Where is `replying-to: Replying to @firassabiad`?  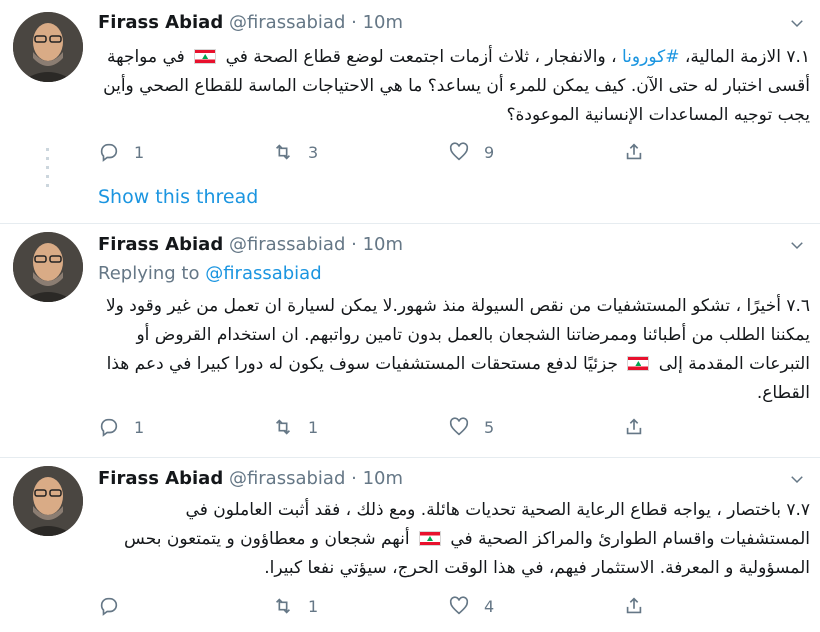 replying-to: Replying to @firassabiad is located at coordinates (210, 273).